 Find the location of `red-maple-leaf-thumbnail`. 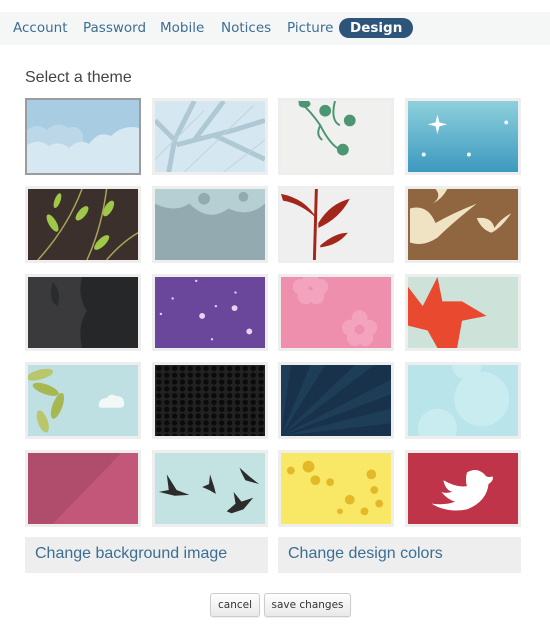

red-maple-leaf-thumbnail is located at coordinates (463, 312).